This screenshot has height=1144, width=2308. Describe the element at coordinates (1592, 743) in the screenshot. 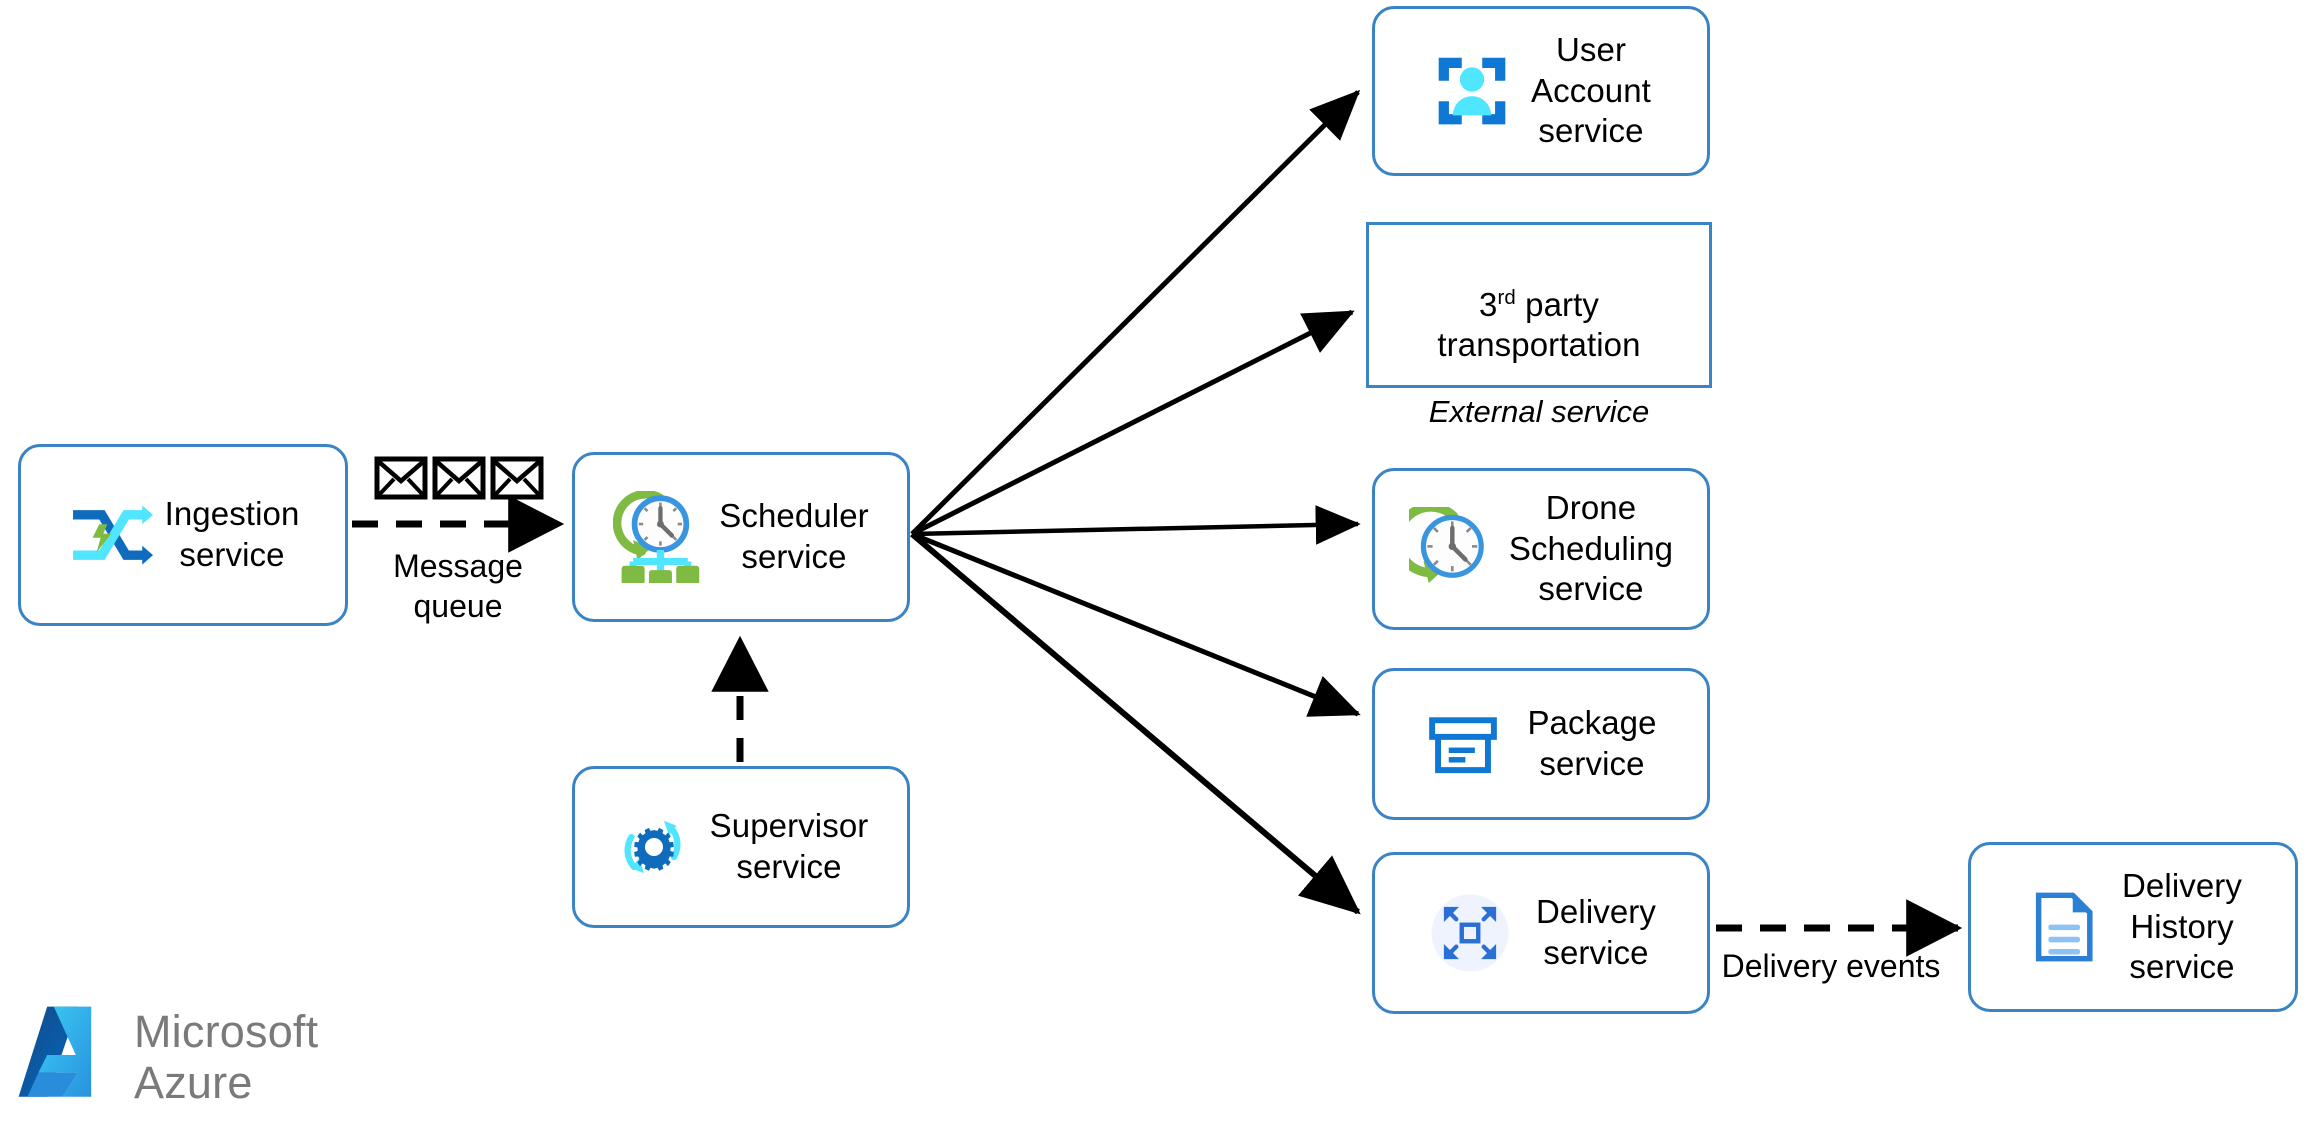

I see `node-label-package-service: Package service` at that location.